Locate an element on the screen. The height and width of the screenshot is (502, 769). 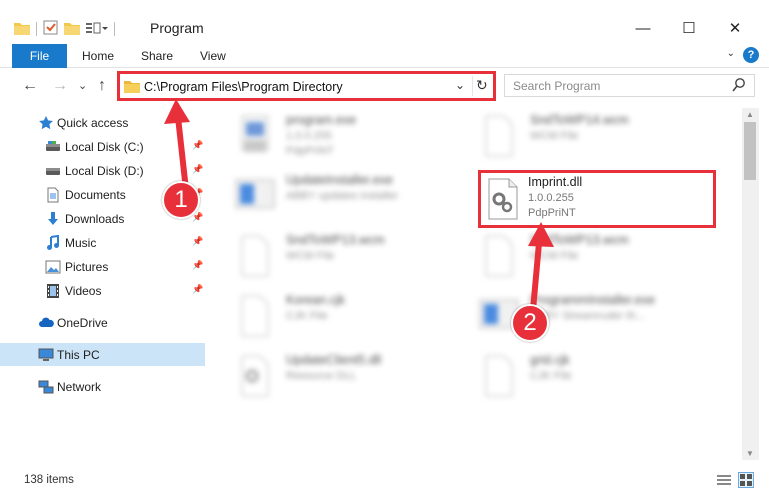
sidebar-item-label: This PC is located at coordinates (78, 355).